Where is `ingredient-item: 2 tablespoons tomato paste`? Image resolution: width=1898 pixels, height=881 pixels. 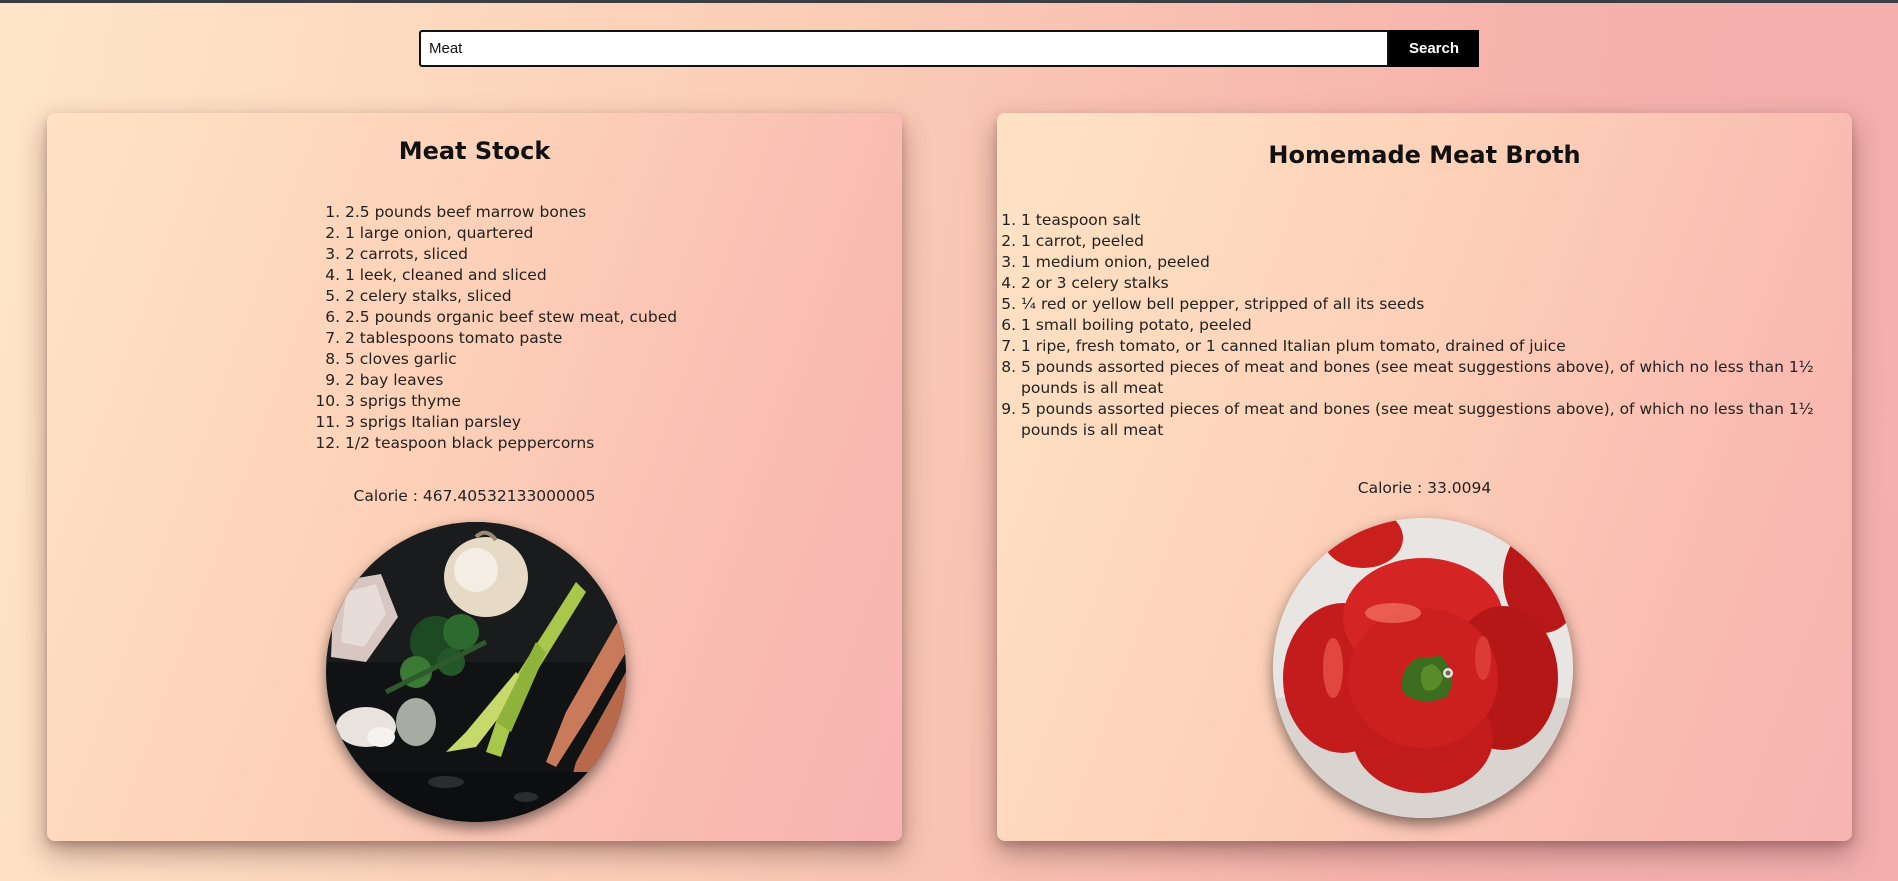
ingredient-item: 2 tablespoons tomato paste is located at coordinates (511, 338).